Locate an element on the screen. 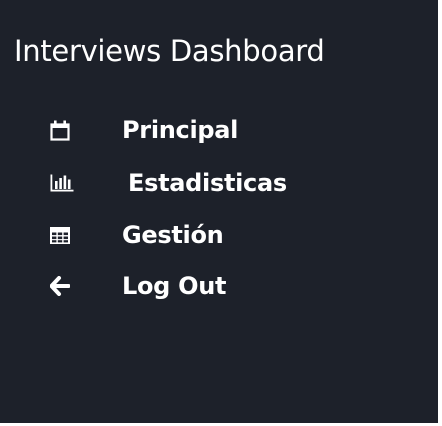  nav-item-label: Principal is located at coordinates (180, 130).